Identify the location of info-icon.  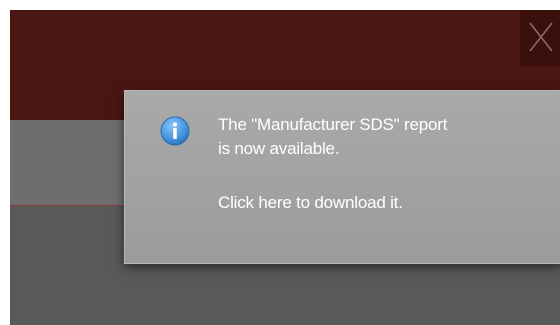
(175, 131).